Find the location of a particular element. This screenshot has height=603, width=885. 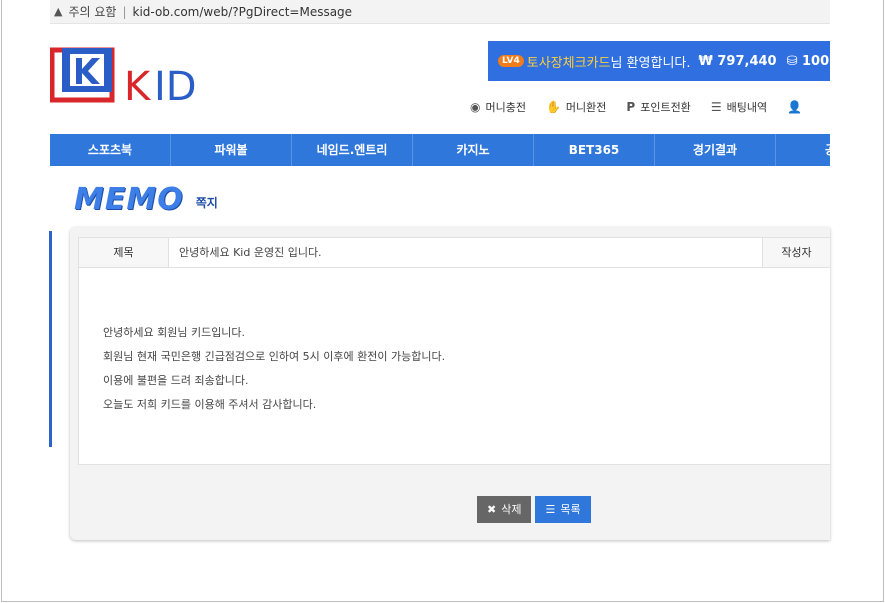

logo-id-letters: ID is located at coordinates (175, 84).